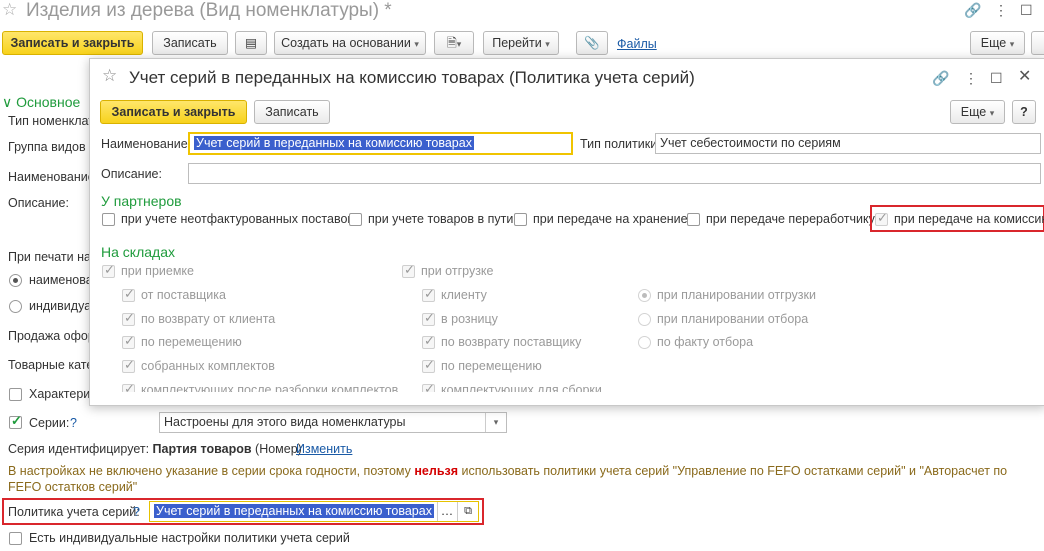 The width and height of the screenshot is (1044, 551). Describe the element at coordinates (848, 143) in the screenshot. I see `policy-type-field: Учет себестоимости по сериям` at that location.